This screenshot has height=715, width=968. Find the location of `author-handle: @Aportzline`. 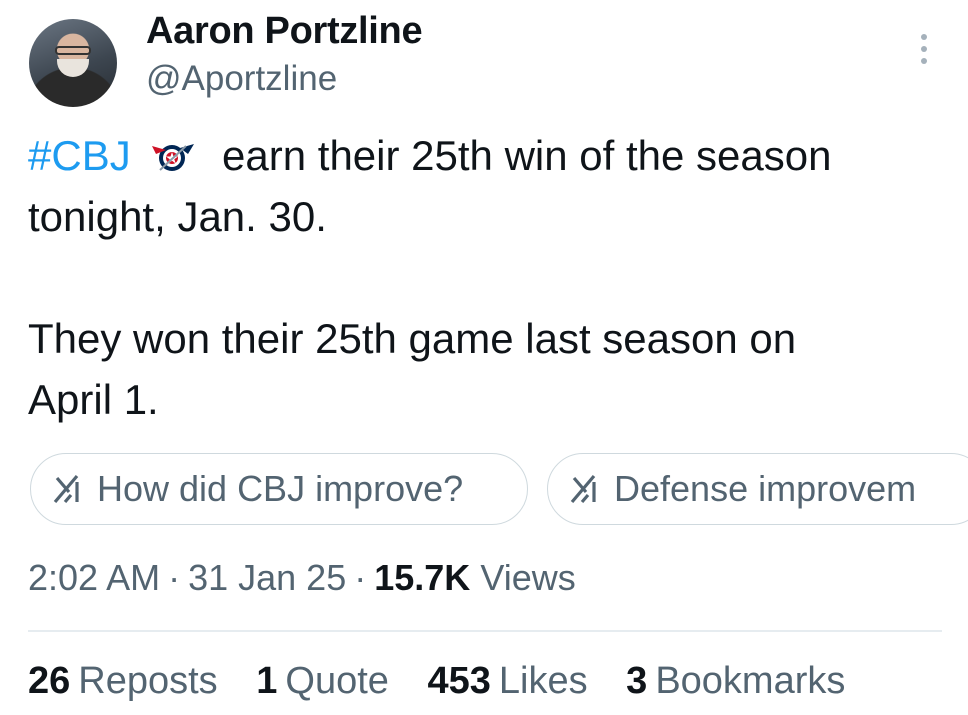

author-handle: @Aportzline is located at coordinates (241, 79).